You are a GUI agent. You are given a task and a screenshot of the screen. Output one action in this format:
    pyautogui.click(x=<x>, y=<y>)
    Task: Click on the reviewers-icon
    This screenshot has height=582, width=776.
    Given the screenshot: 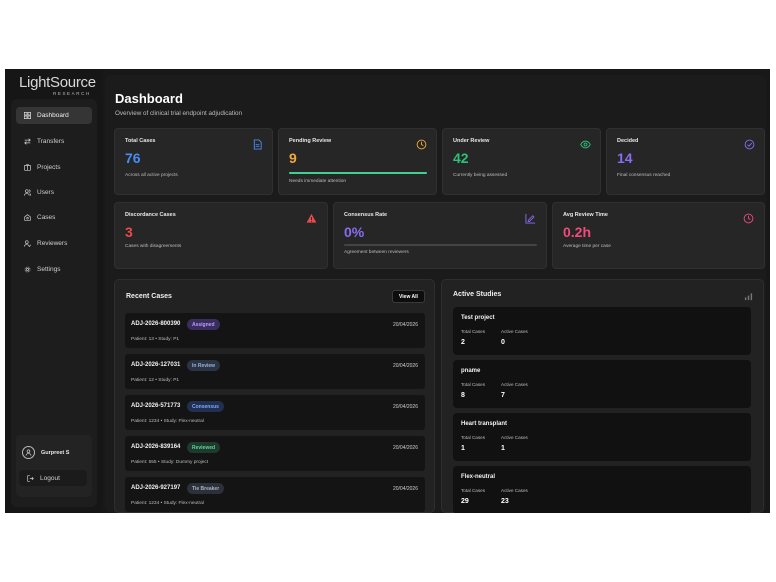 What is the action you would take?
    pyautogui.click(x=27, y=244)
    